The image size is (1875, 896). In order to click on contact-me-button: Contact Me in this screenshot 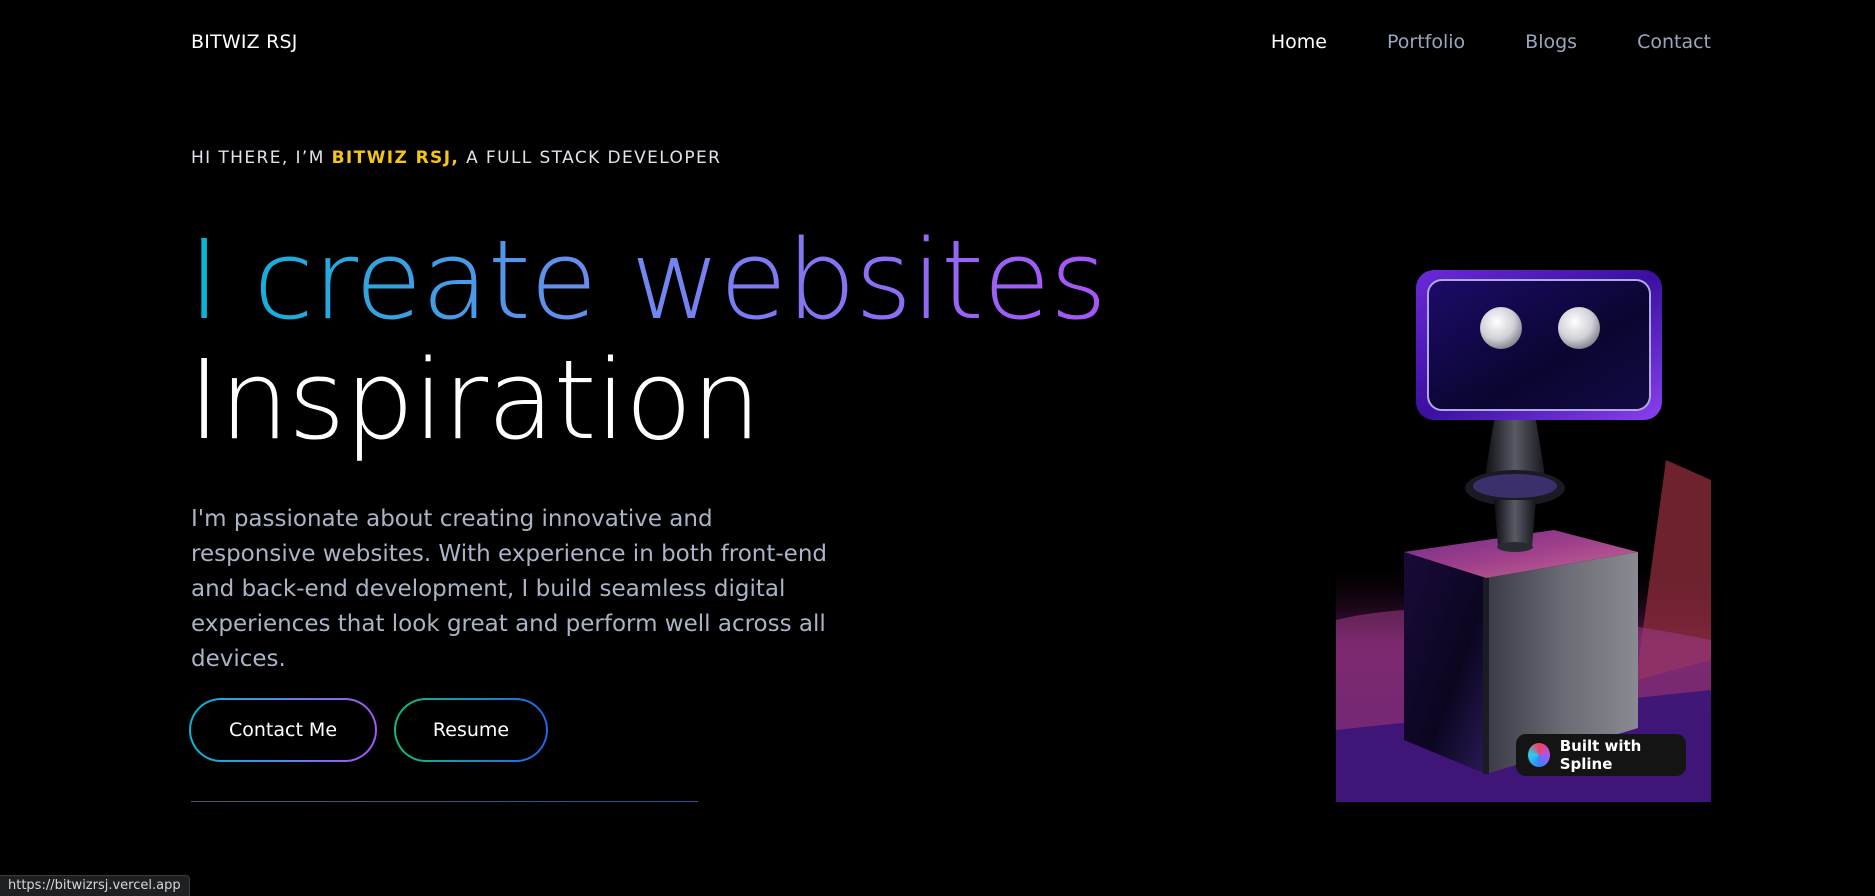, I will do `click(283, 730)`.